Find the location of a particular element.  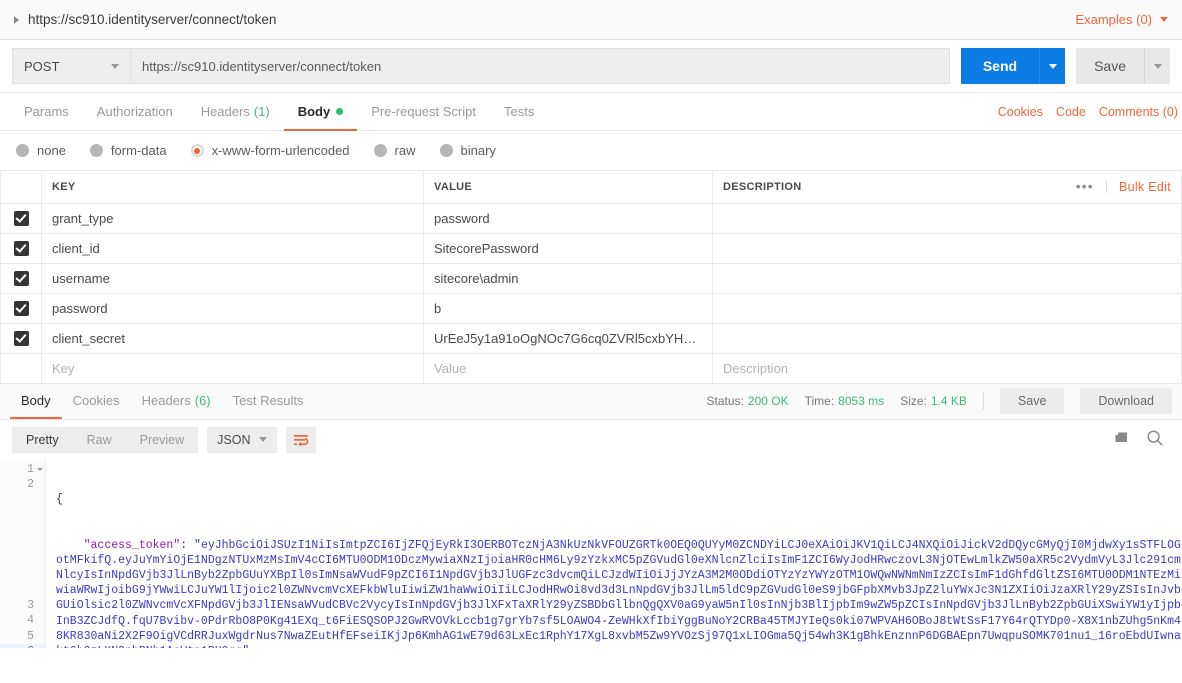

header-key: KEY is located at coordinates (232, 187).